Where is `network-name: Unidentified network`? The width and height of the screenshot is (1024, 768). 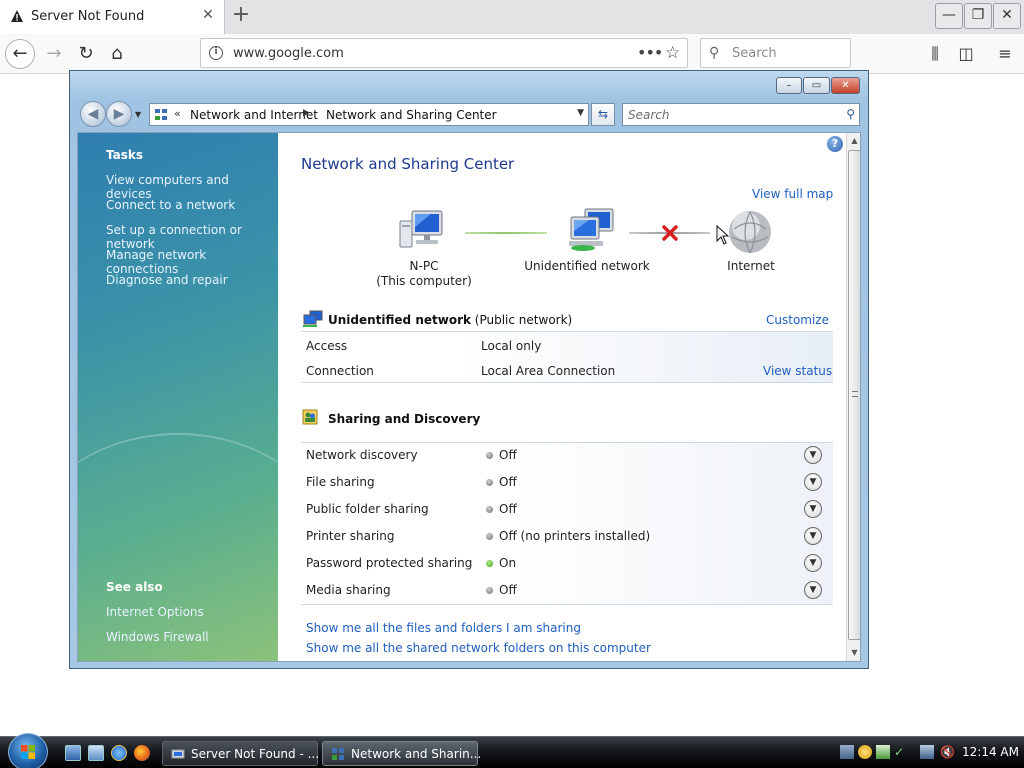
network-name: Unidentified network is located at coordinates (399, 320).